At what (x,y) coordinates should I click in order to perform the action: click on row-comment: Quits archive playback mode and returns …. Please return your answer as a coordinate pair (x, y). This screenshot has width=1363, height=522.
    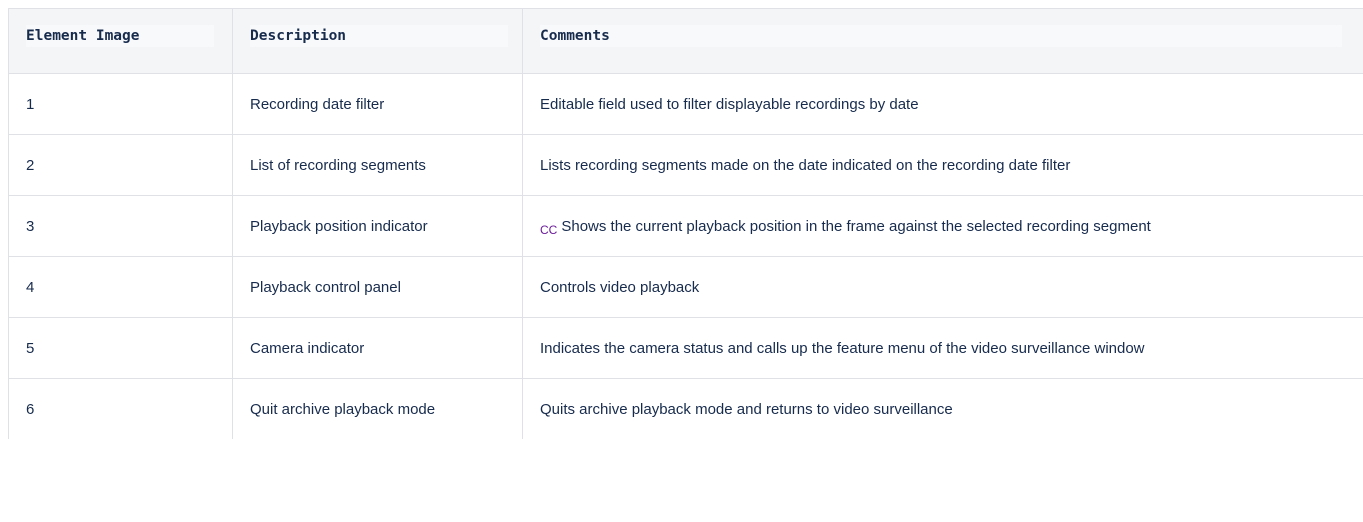
    Looking at the image, I should click on (942, 408).